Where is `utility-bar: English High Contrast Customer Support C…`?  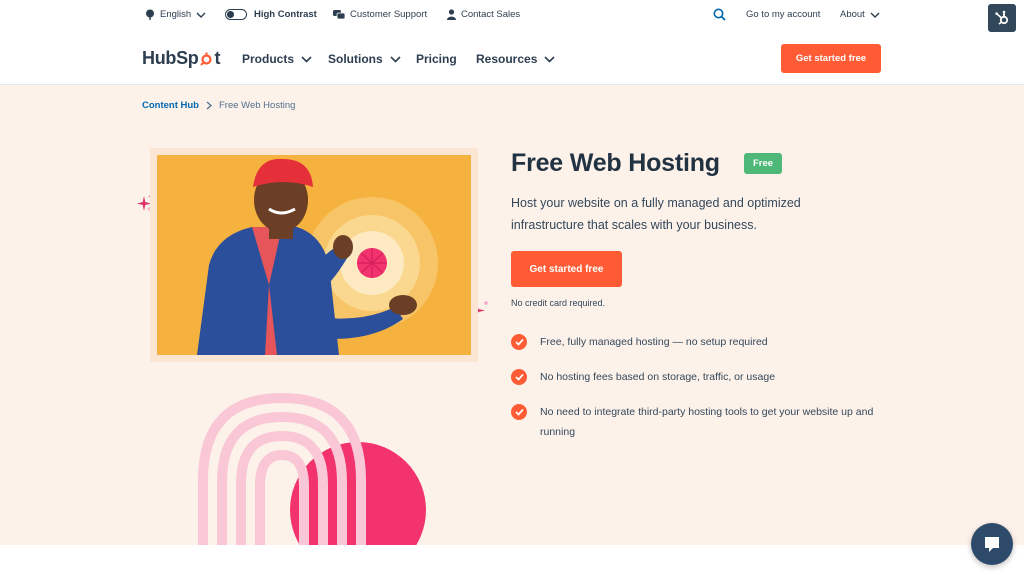 utility-bar: English High Contrast Customer Support C… is located at coordinates (512, 16).